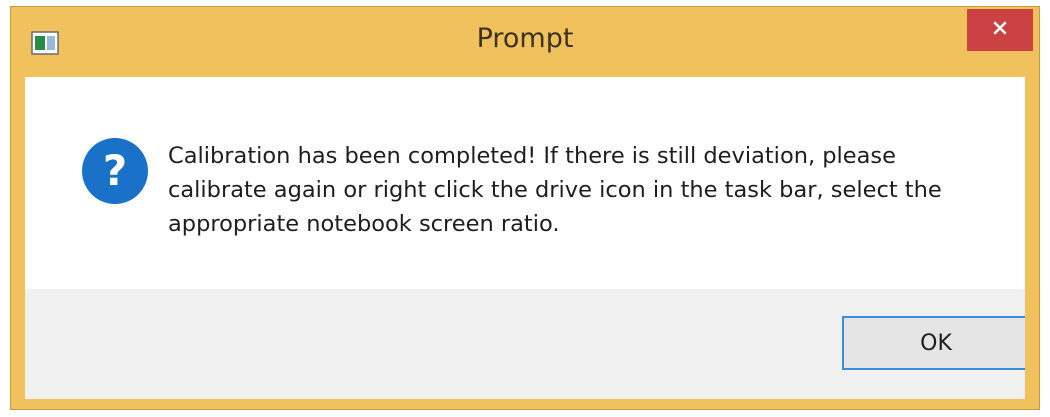 The height and width of the screenshot is (417, 1050). I want to click on question-icon: ?, so click(115, 171).